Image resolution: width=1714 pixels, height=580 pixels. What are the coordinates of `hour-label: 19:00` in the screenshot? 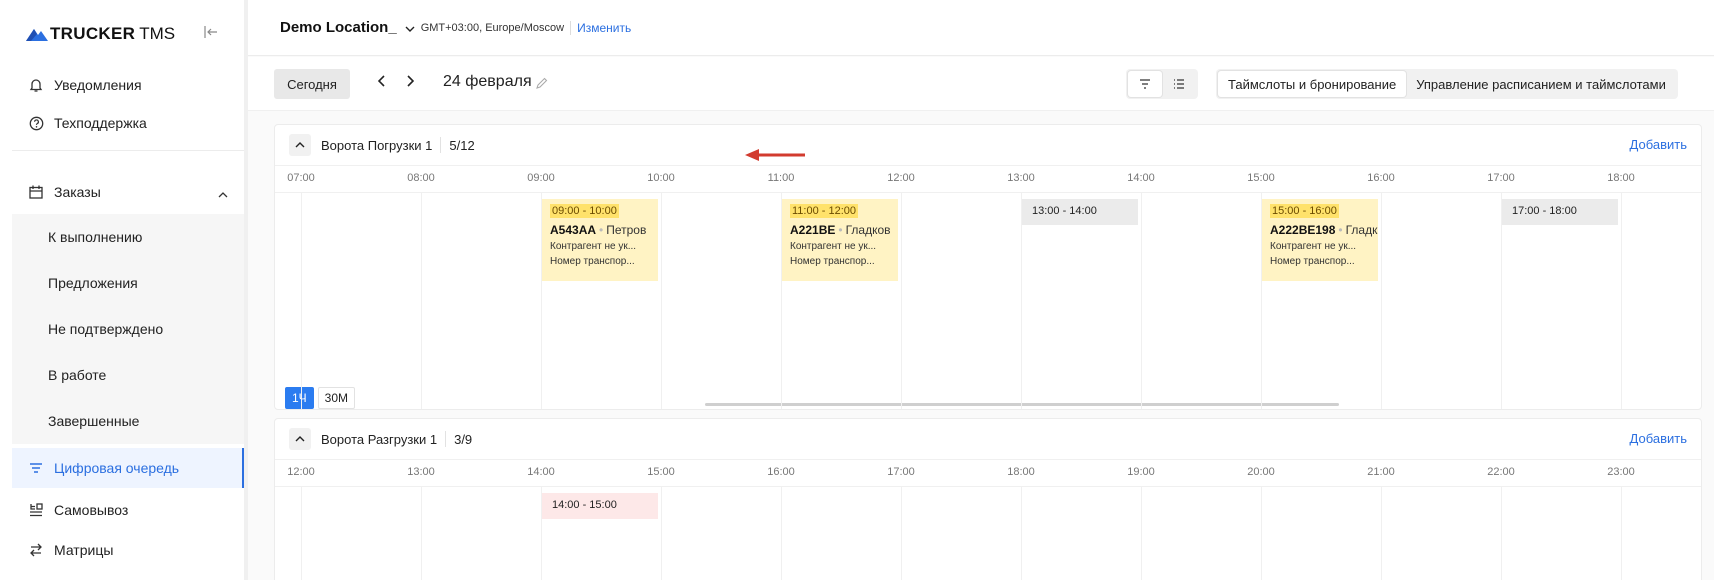 It's located at (1141, 472).